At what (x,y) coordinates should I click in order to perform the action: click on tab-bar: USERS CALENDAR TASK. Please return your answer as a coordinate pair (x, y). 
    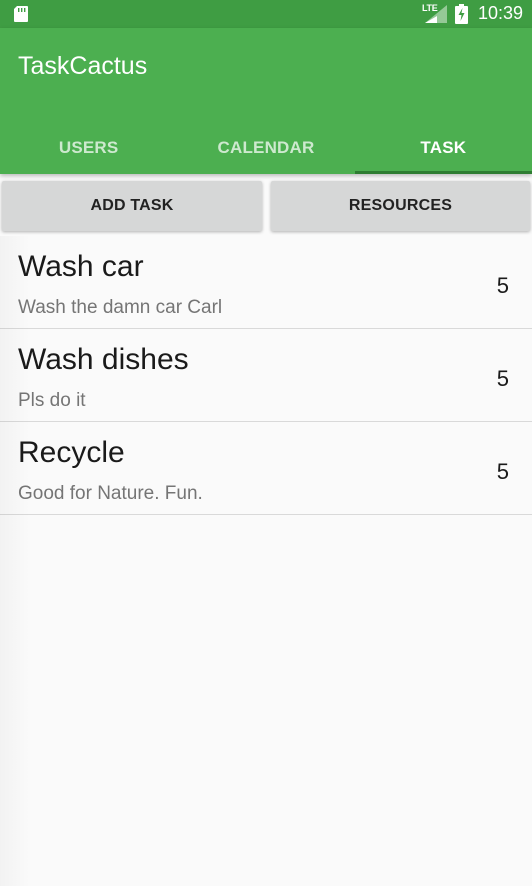
    Looking at the image, I should click on (266, 148).